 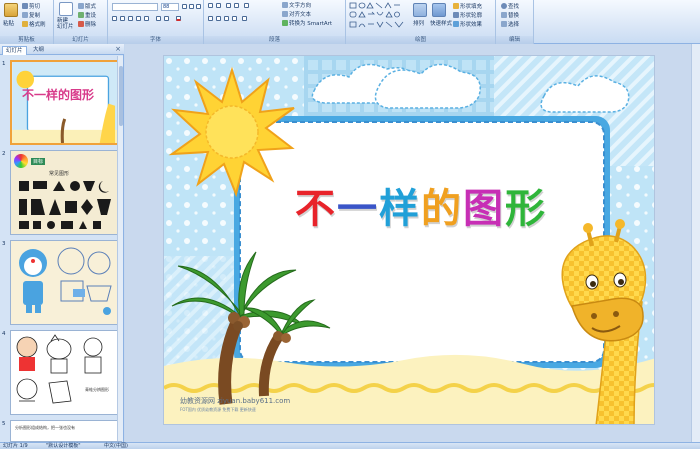 What do you see at coordinates (34, 24) in the screenshot?
I see `format-painter-button: 格式刷` at bounding box center [34, 24].